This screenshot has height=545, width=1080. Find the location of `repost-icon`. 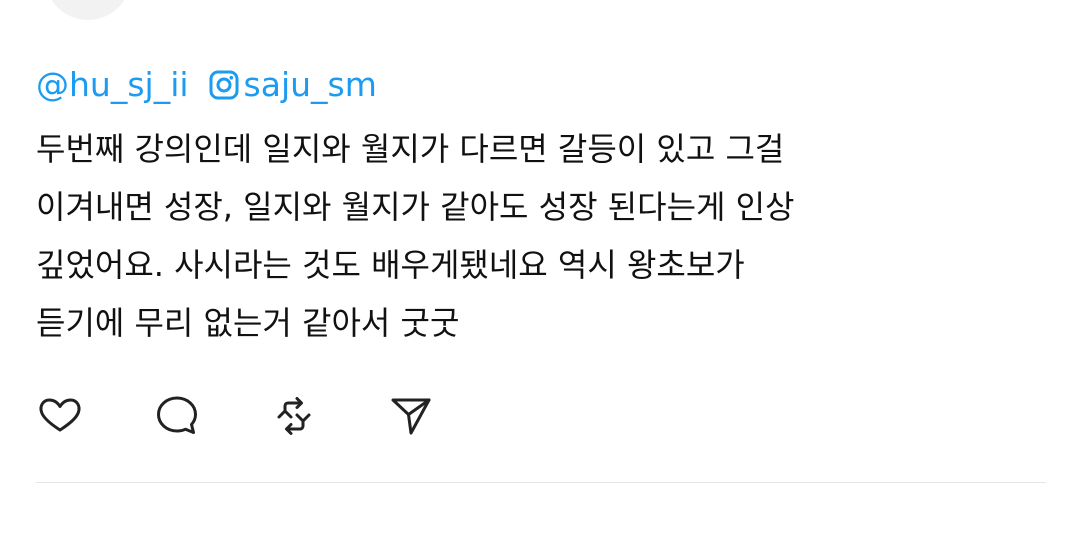

repost-icon is located at coordinates (294, 418).